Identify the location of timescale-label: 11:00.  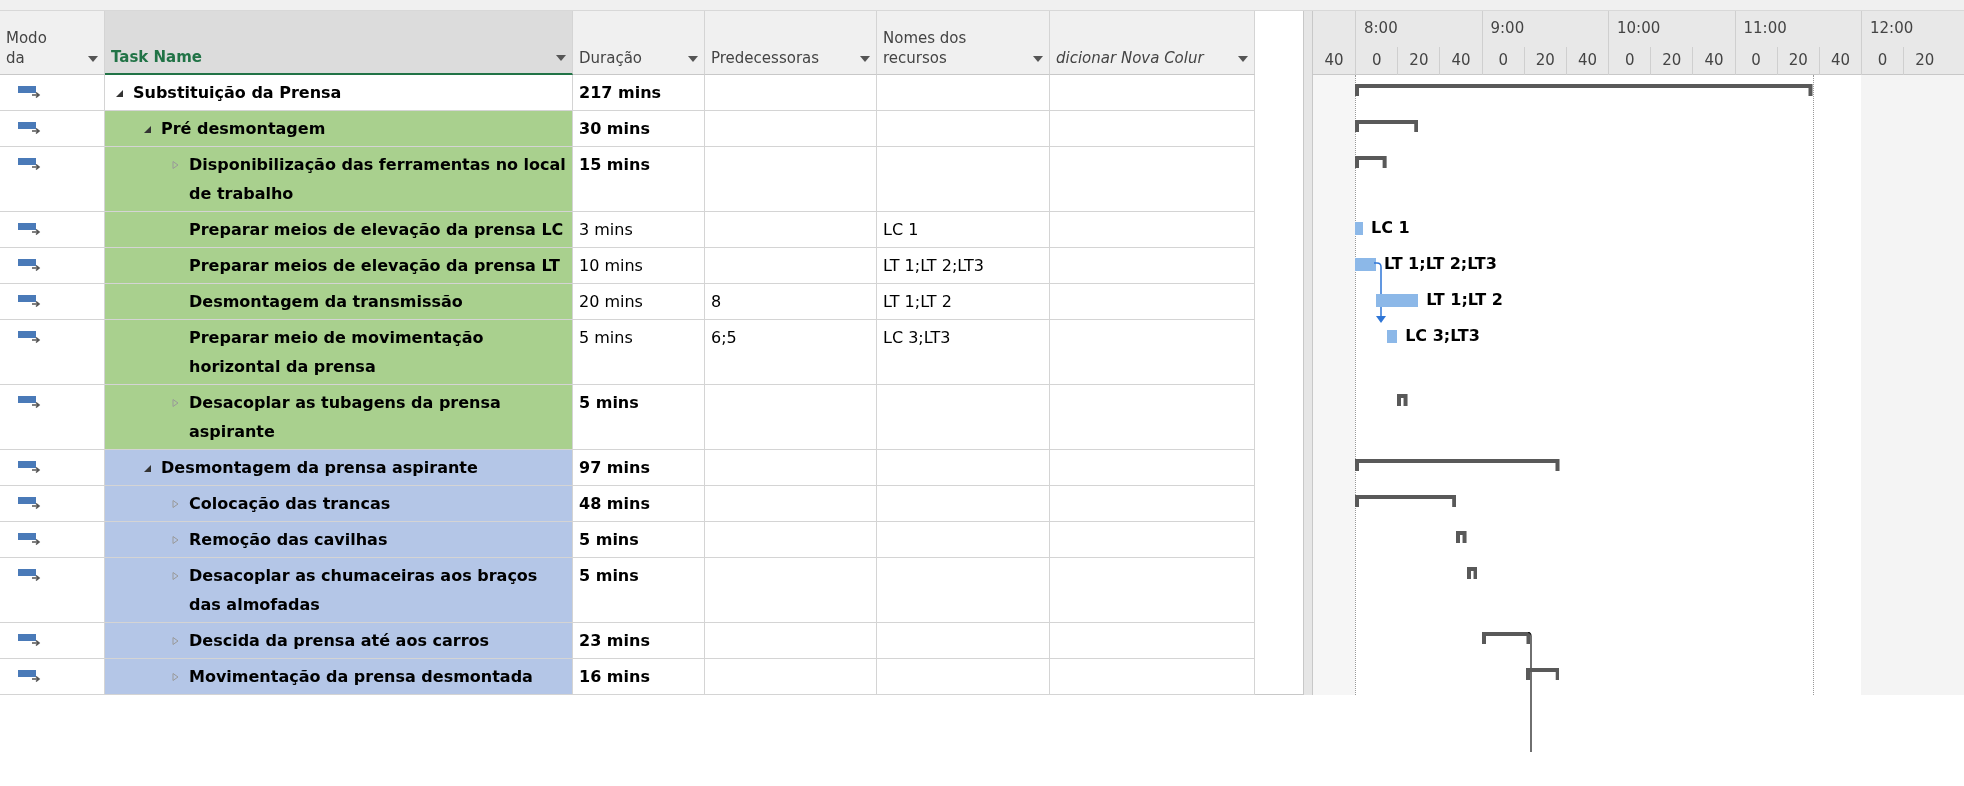
(1797, 29).